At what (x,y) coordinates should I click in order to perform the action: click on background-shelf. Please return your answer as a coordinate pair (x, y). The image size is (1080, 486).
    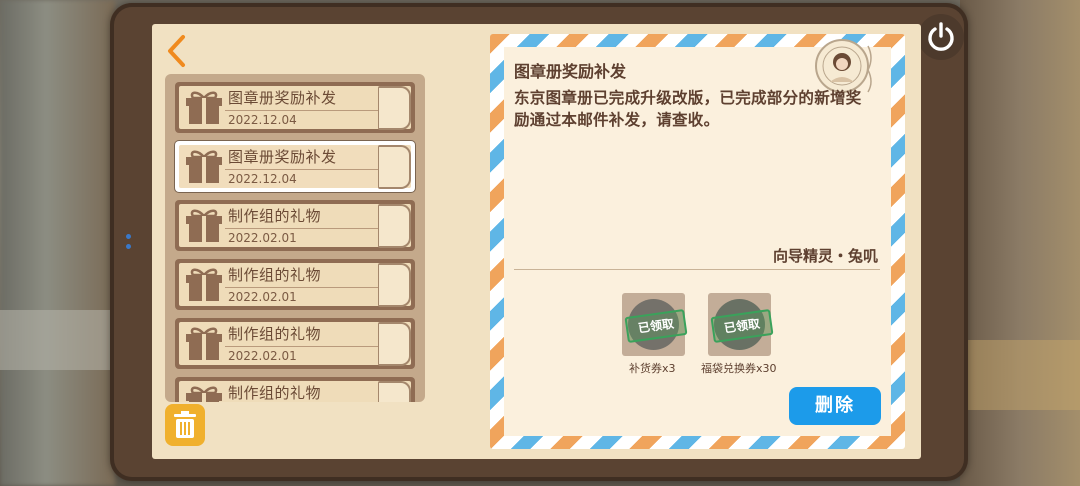
    Looking at the image, I should click on (57, 340).